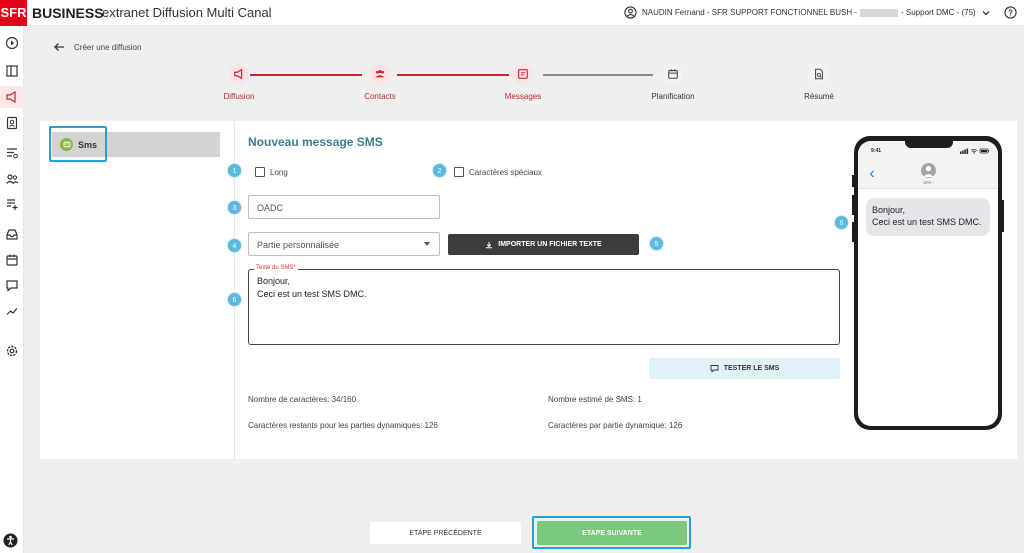  What do you see at coordinates (270, 208) in the screenshot?
I see `oadc-placeholder: OADC` at bounding box center [270, 208].